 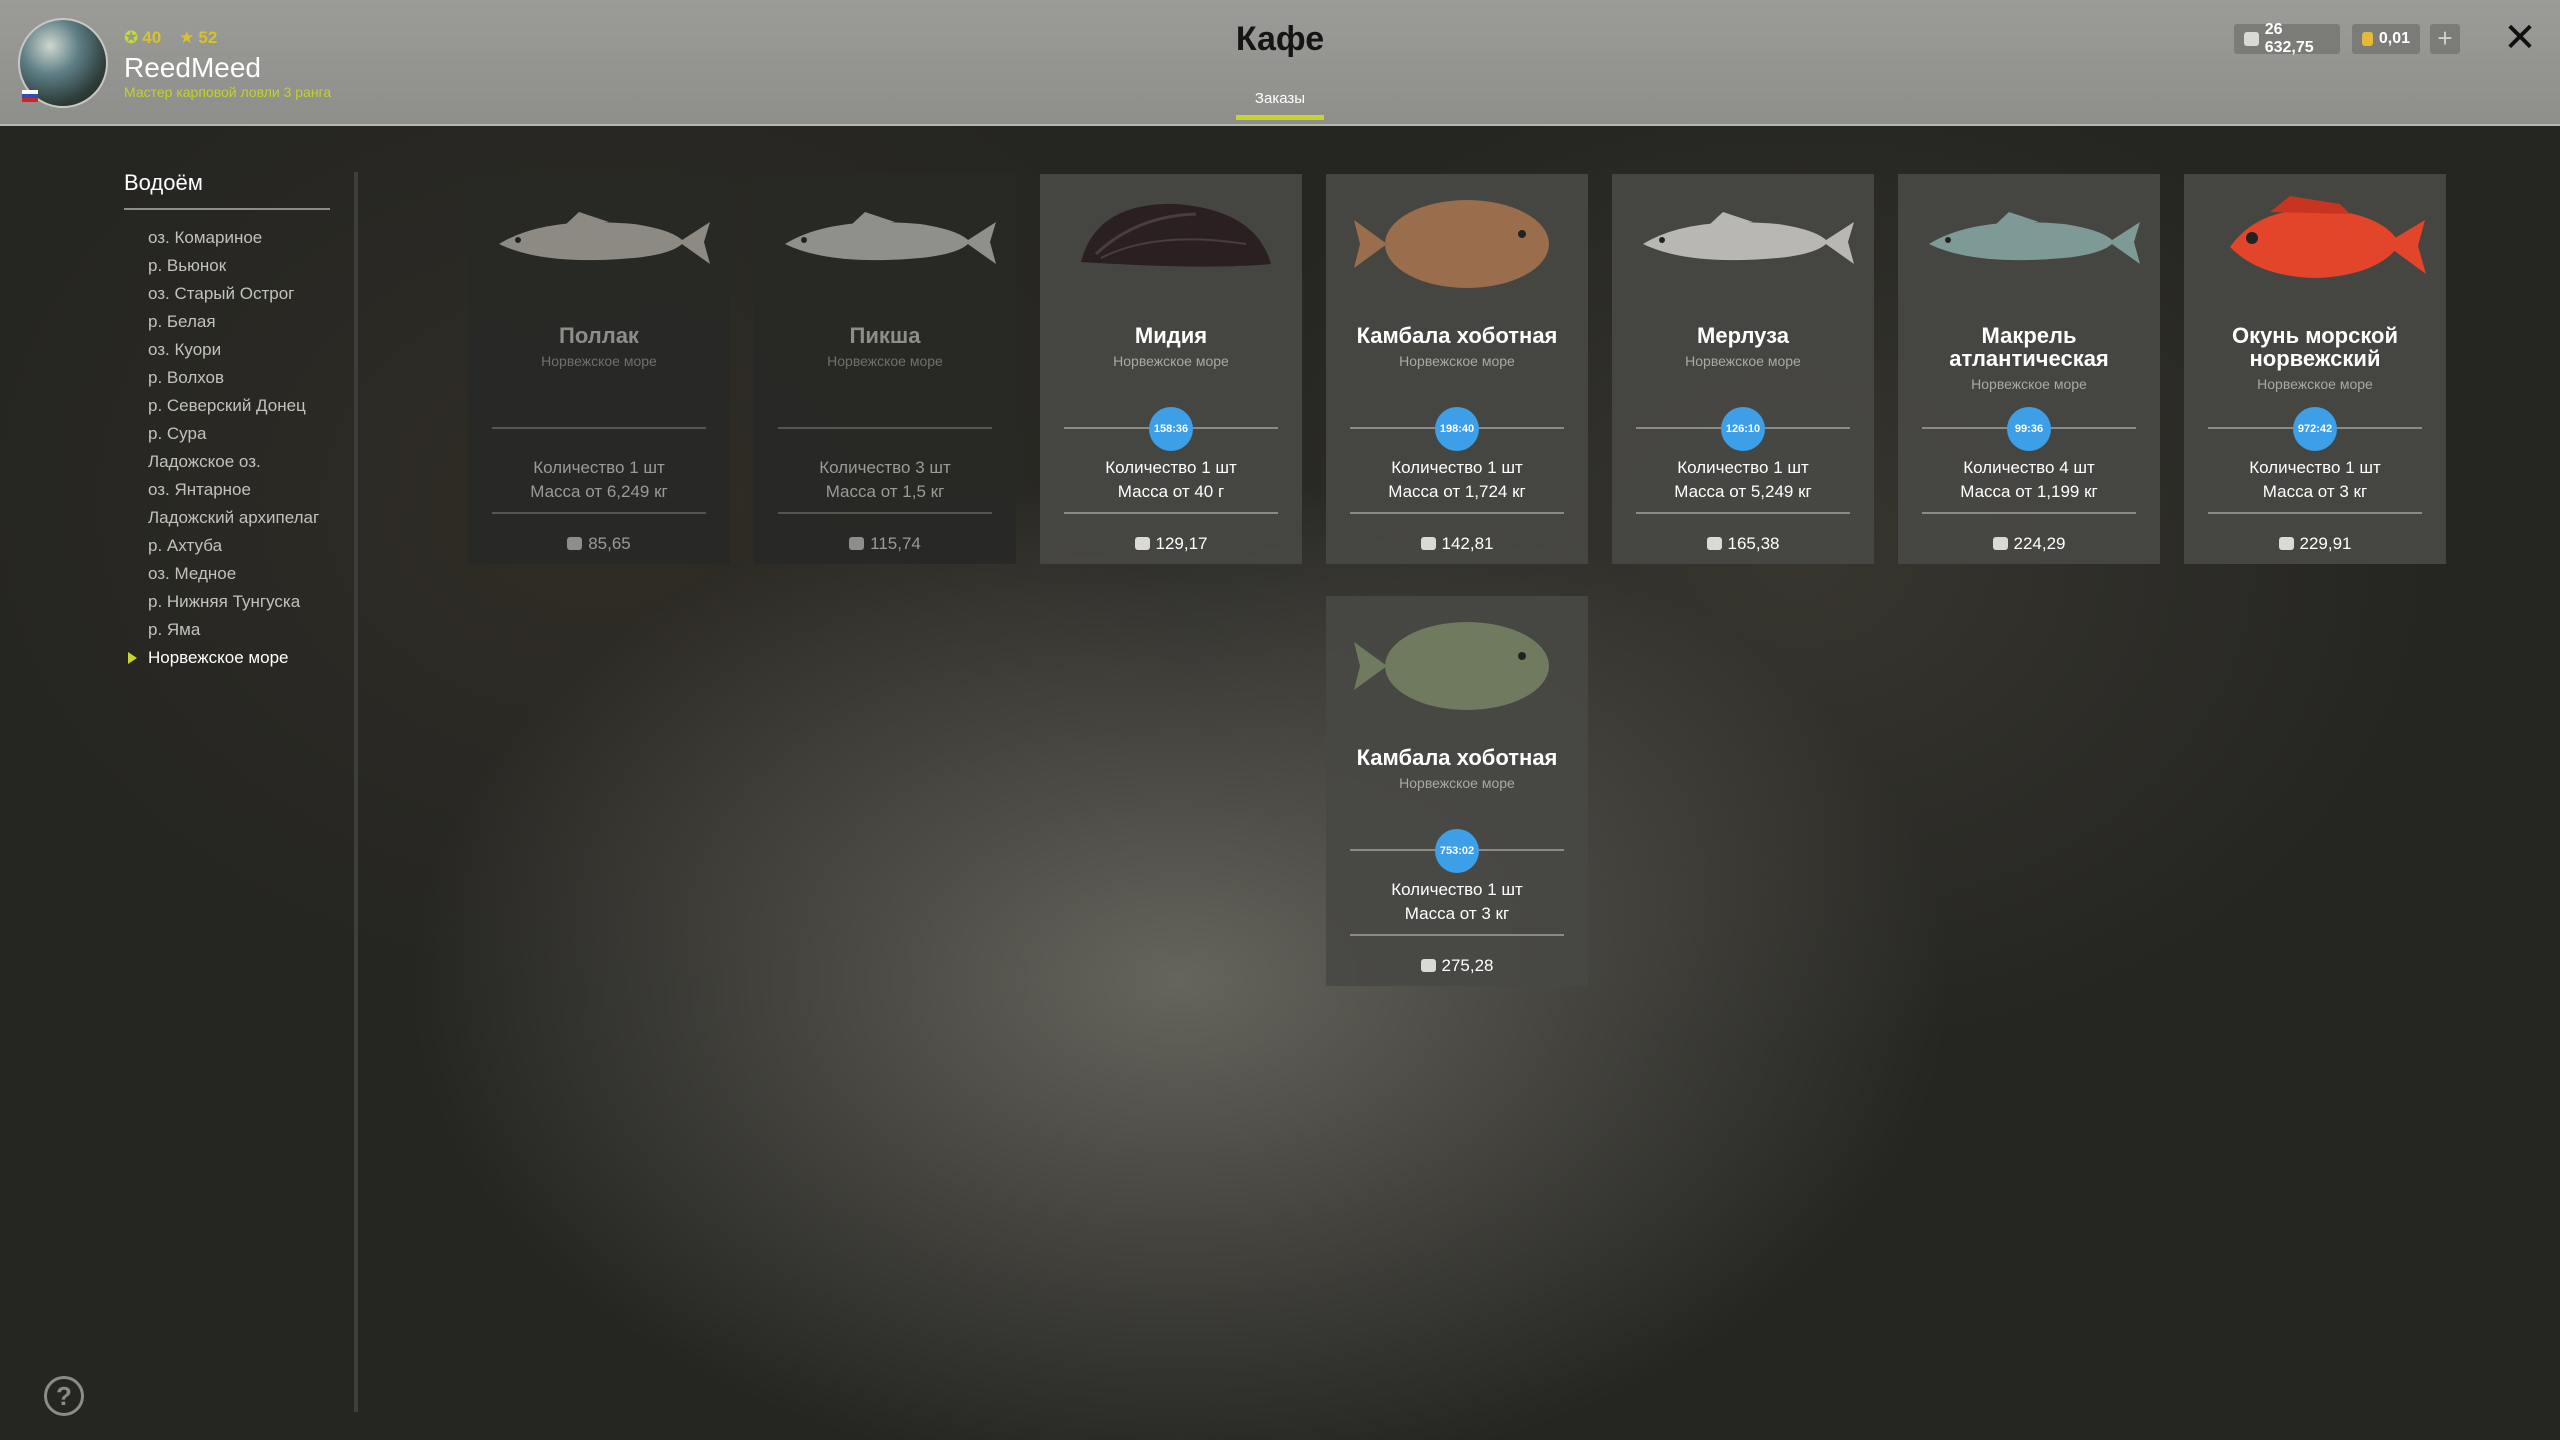 I want to click on sidebar-item: р. Волхов, so click(x=240, y=378).